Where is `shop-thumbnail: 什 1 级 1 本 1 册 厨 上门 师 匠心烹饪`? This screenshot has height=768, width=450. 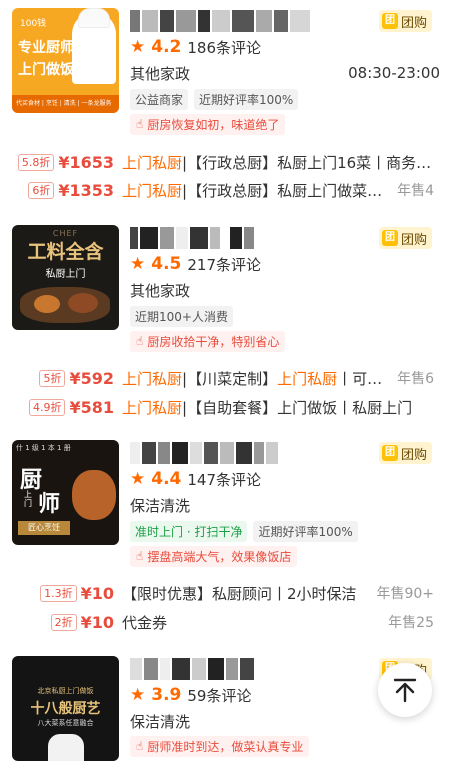 shop-thumbnail: 什 1 级 1 本 1 册 厨 上门 师 匠心烹饪 is located at coordinates (65, 492).